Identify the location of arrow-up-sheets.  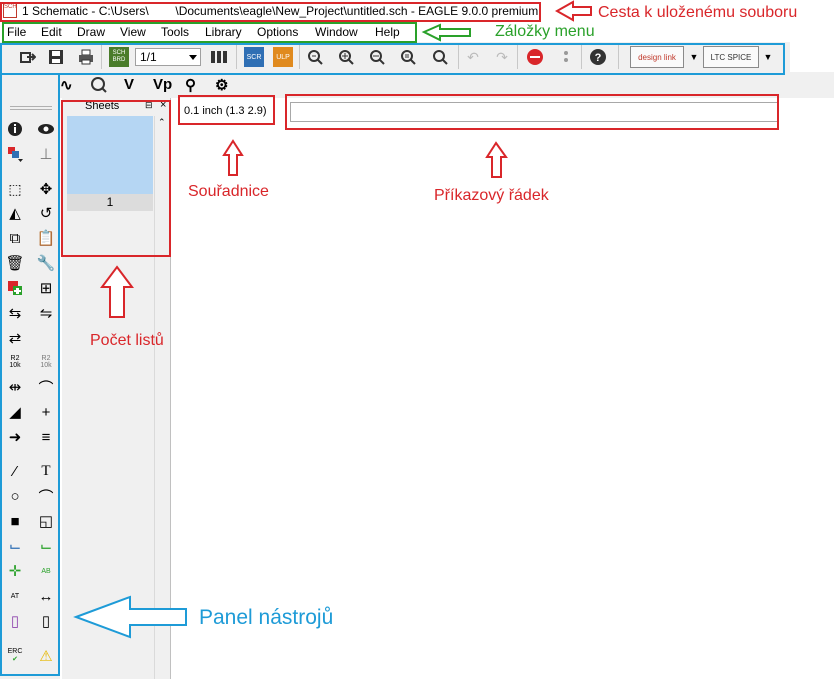
(117, 291).